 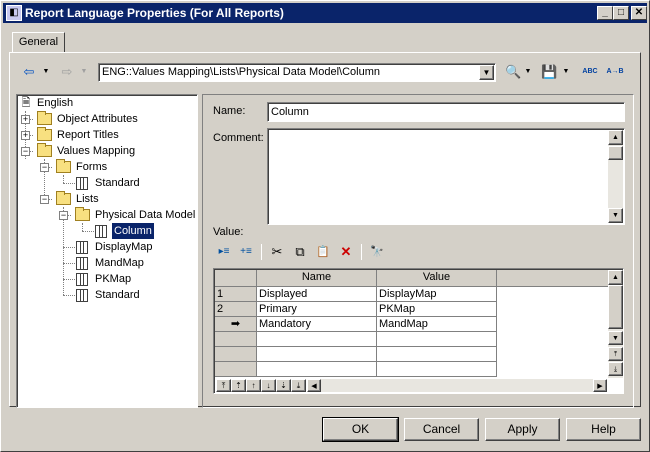 What do you see at coordinates (549, 73) in the screenshot?
I see `save-icon: 💾` at bounding box center [549, 73].